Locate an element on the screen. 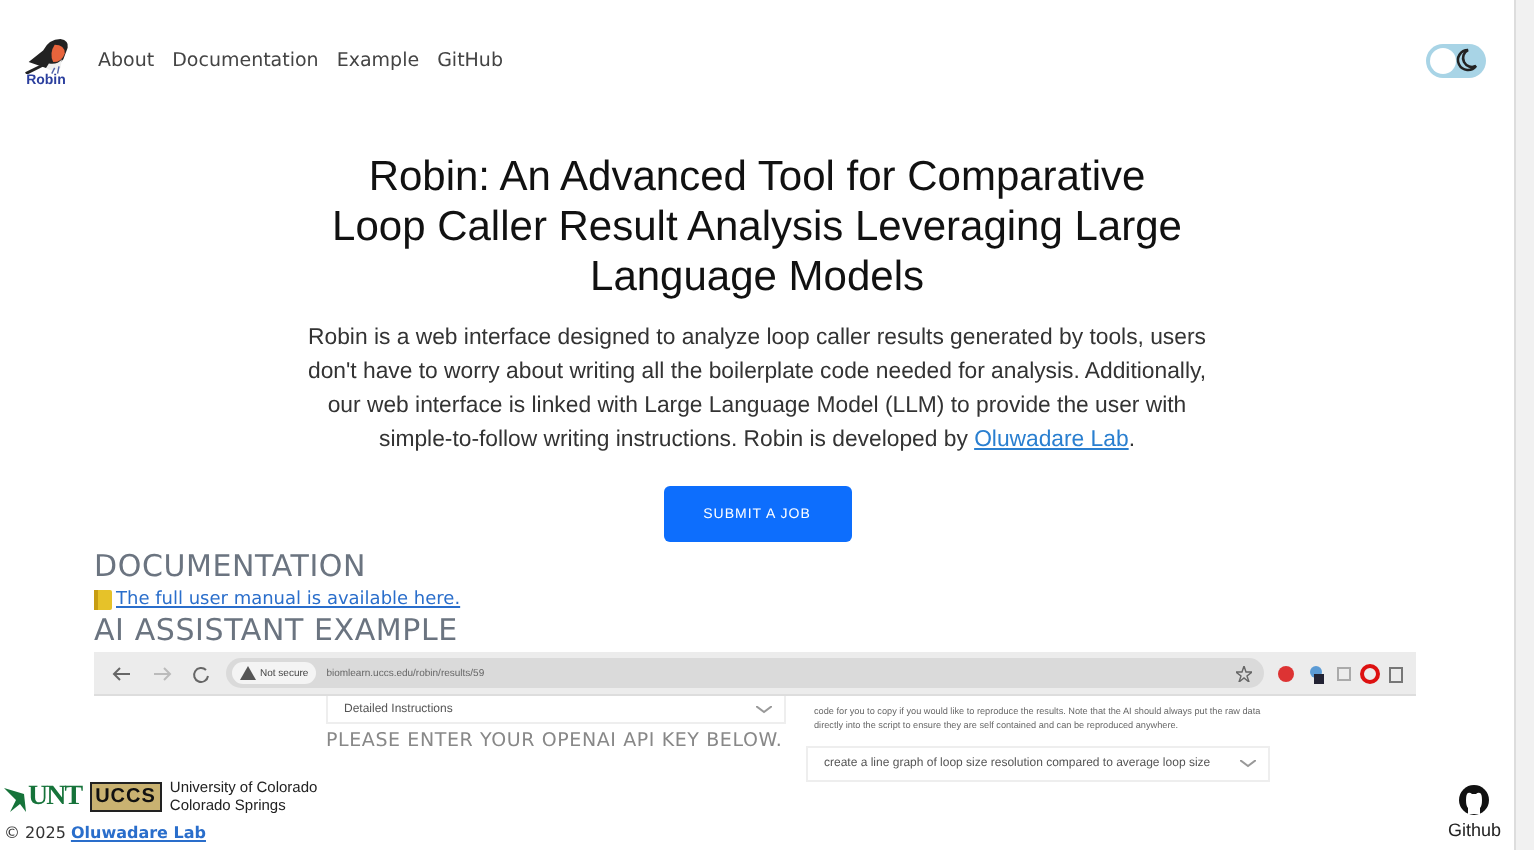 The height and width of the screenshot is (850, 1534). nav-link: Documentation is located at coordinates (245, 60).